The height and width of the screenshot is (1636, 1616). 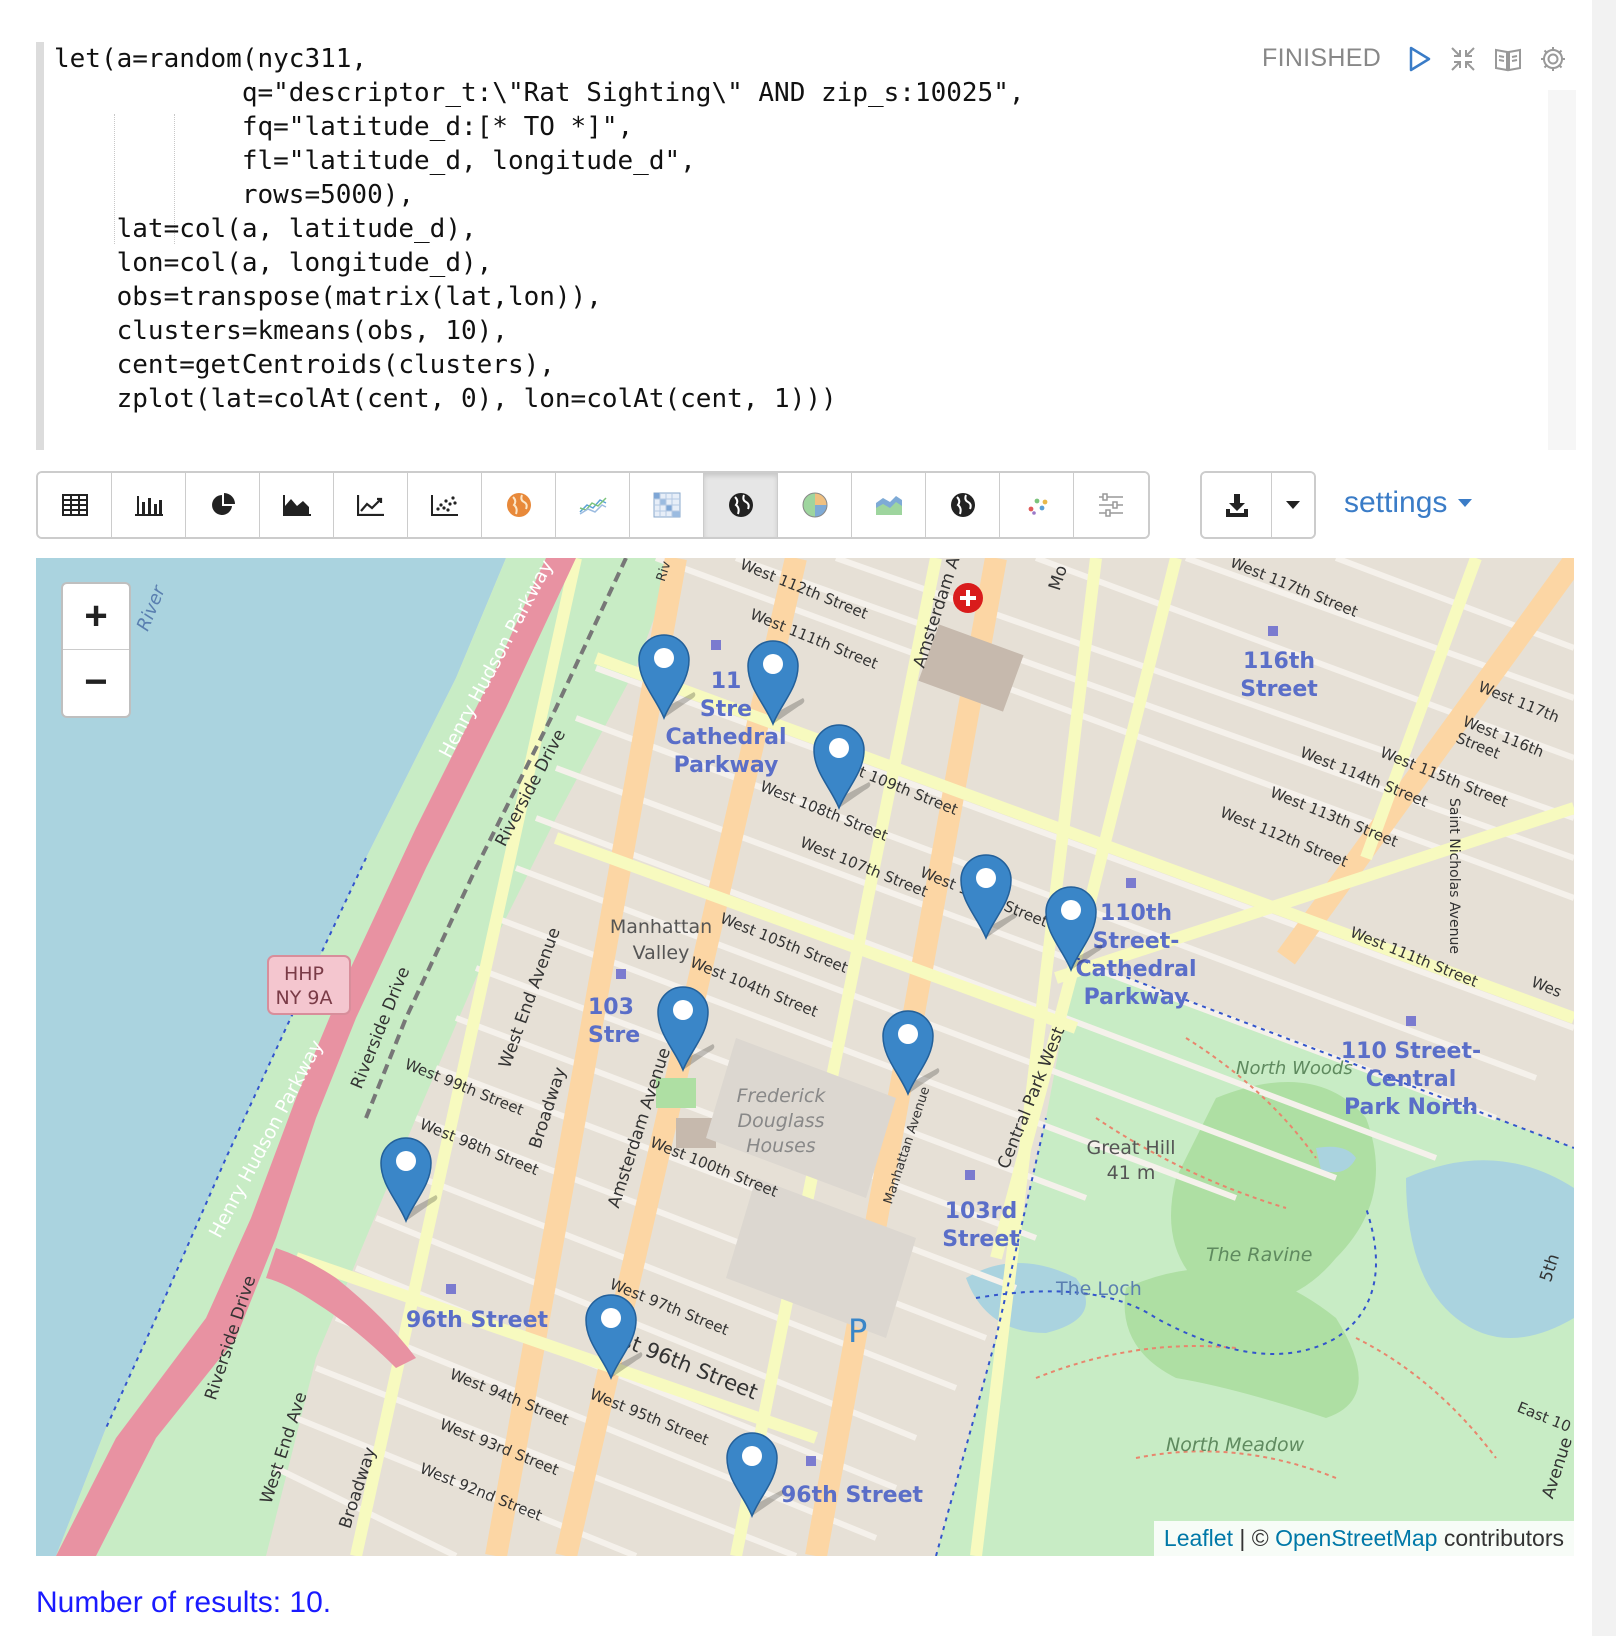 I want to click on editor-scrollbar, so click(x=1562, y=270).